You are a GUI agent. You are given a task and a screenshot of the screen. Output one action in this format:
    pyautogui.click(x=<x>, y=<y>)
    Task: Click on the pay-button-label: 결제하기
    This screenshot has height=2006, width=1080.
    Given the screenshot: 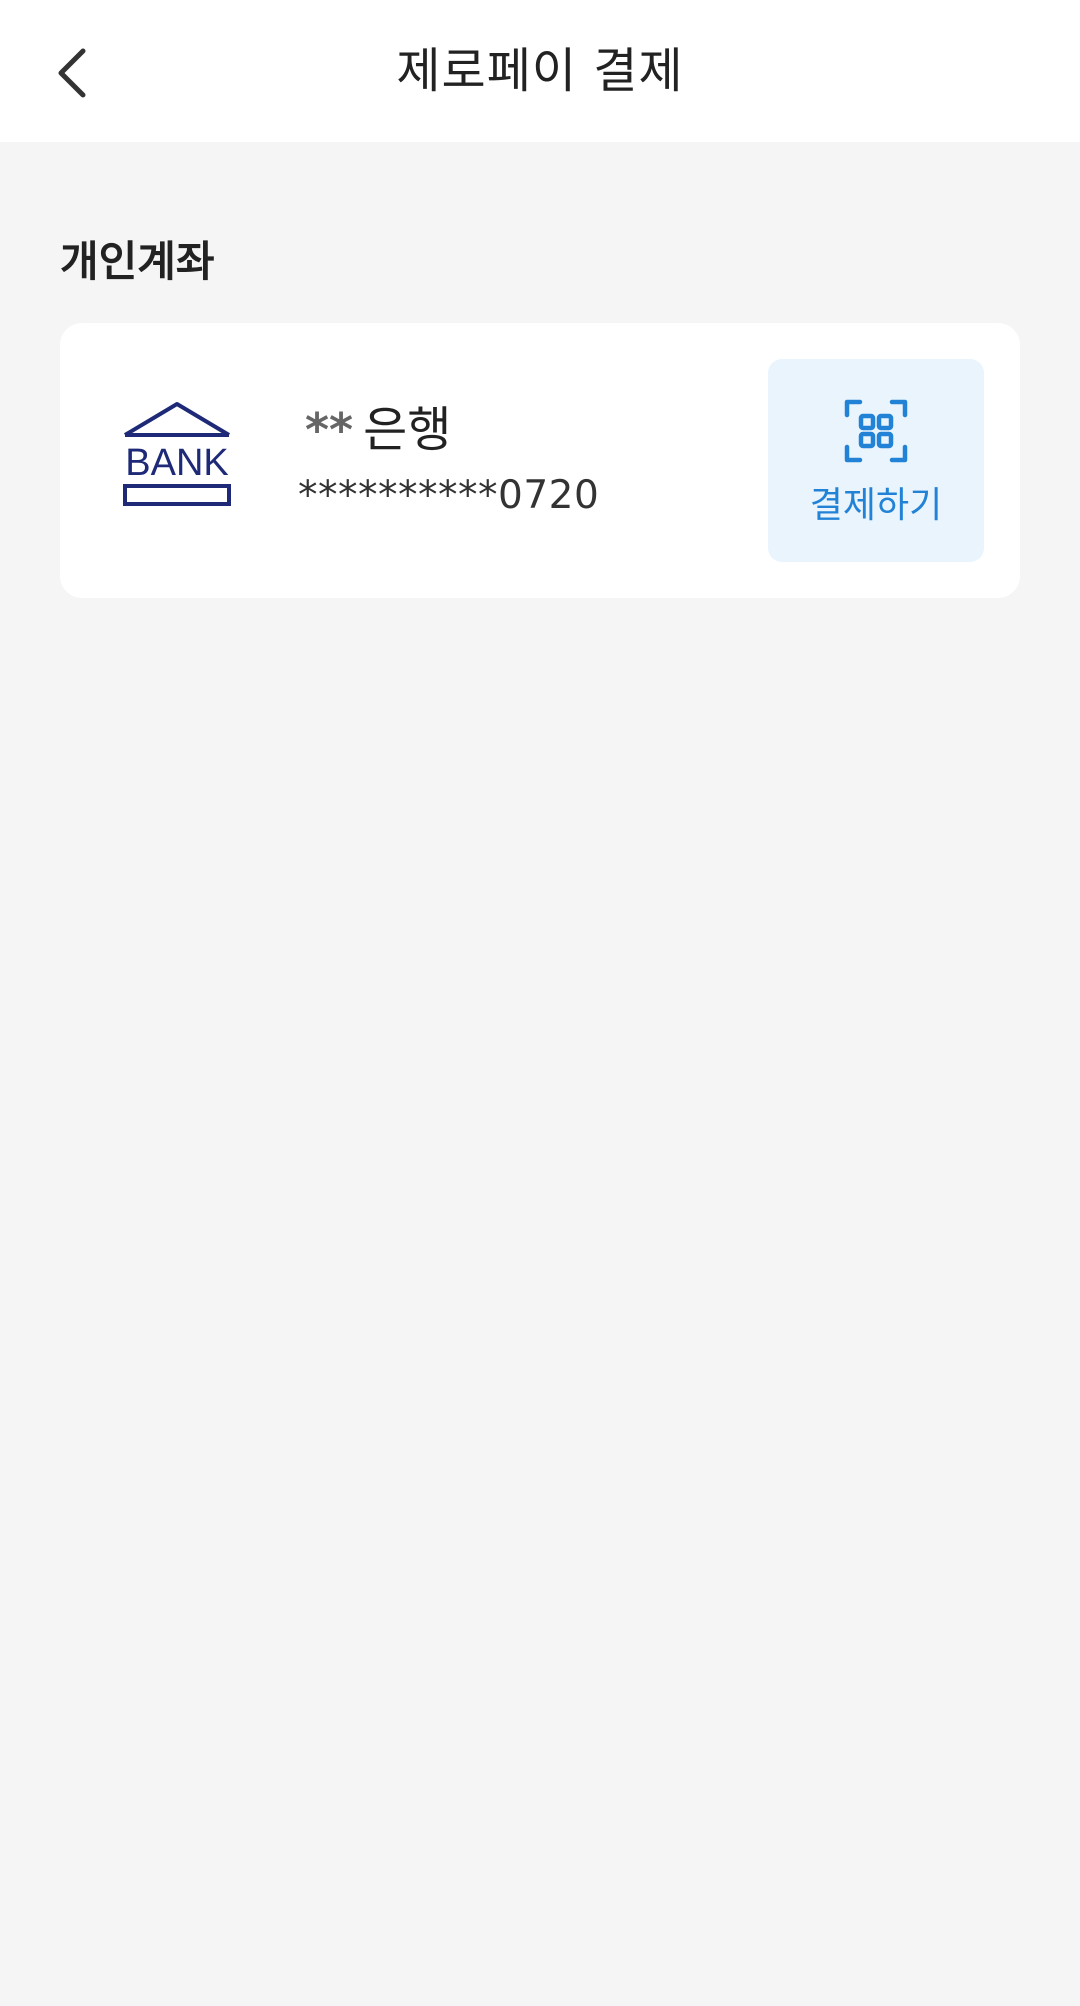 What is the action you would take?
    pyautogui.click(x=876, y=505)
    